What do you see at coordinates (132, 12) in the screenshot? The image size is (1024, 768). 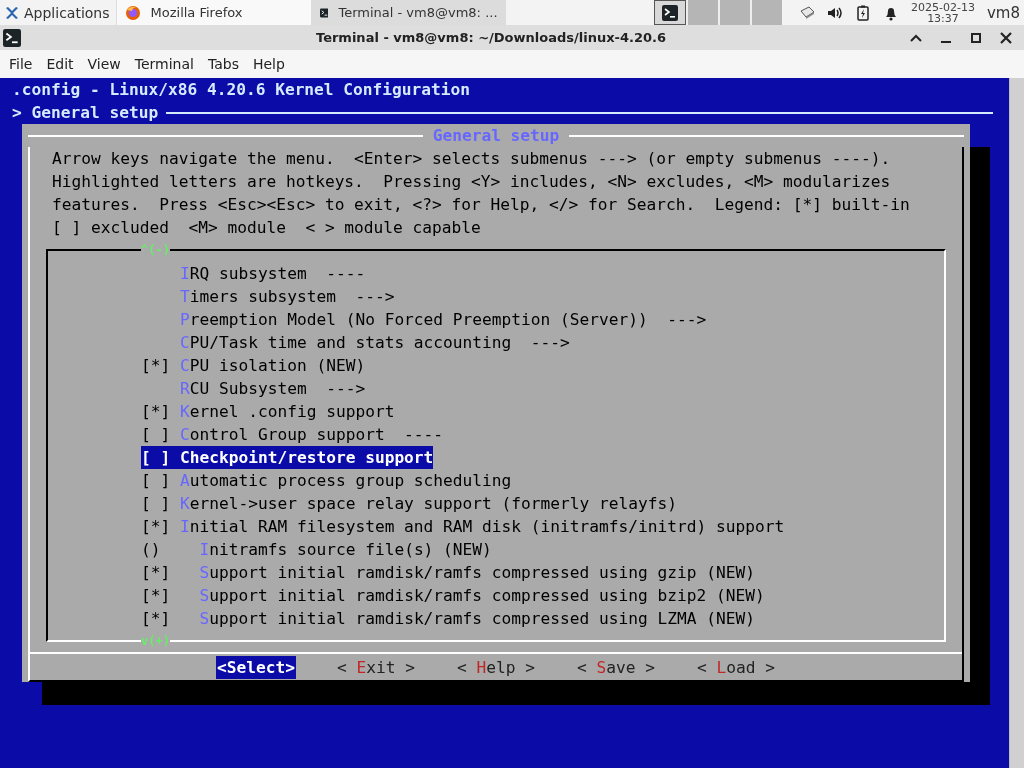 I see `browser-icon` at bounding box center [132, 12].